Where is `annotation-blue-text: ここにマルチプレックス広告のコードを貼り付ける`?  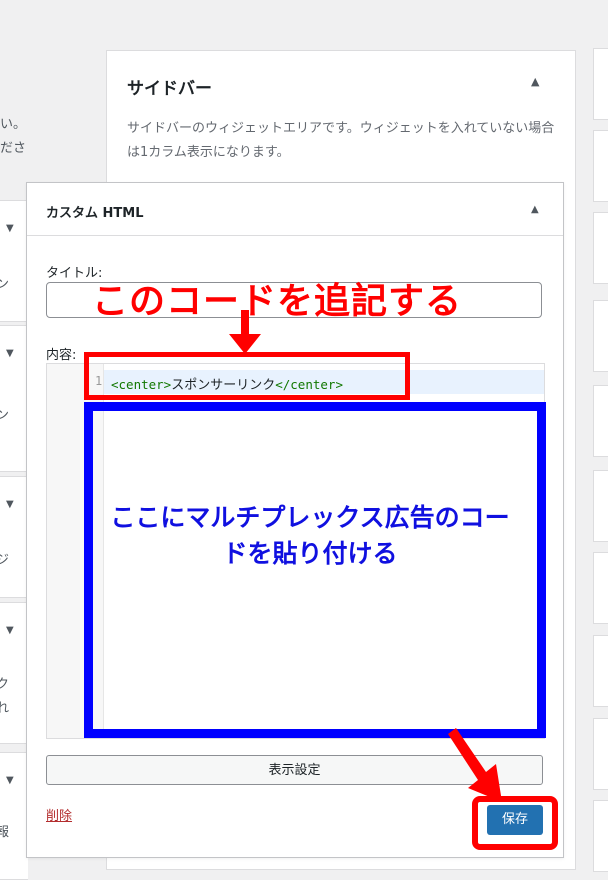
annotation-blue-text: ここにマルチプレックス広告のコードを貼り付ける is located at coordinates (310, 535).